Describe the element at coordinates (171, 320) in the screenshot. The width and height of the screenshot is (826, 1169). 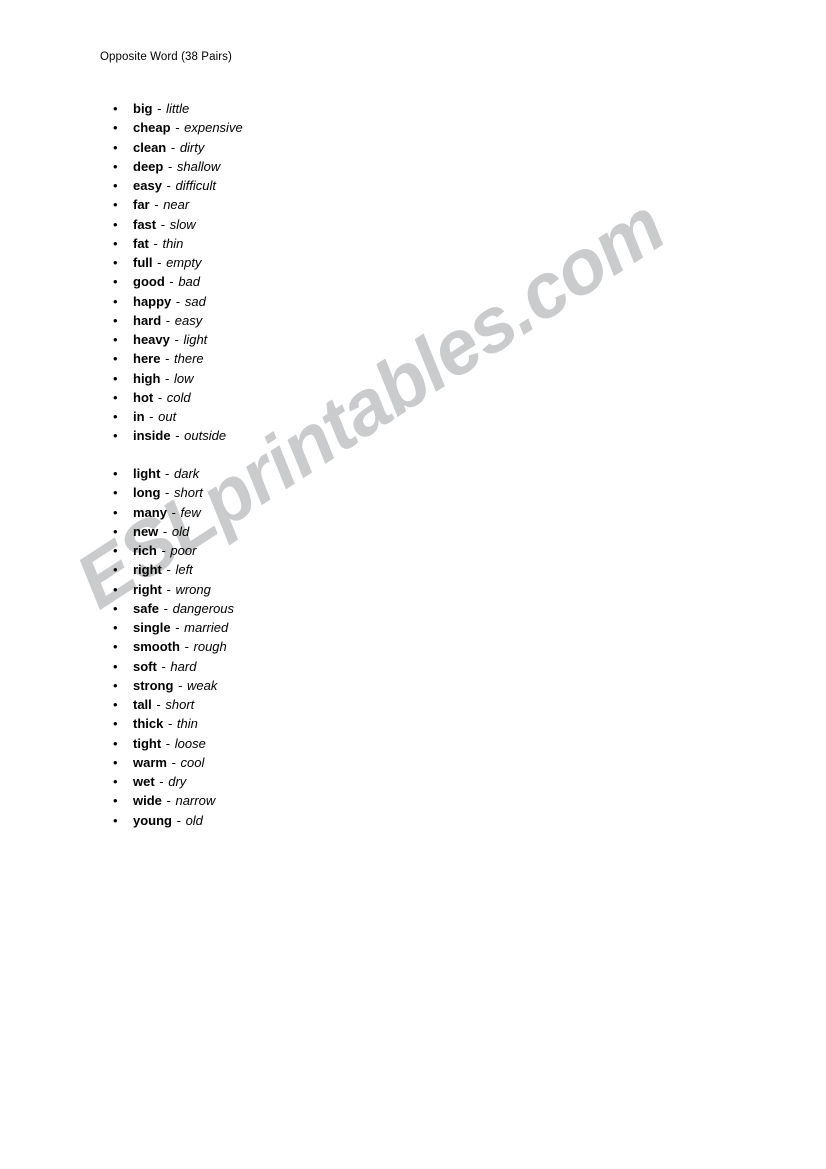
I see `word-pair-item: • hard - easy` at that location.